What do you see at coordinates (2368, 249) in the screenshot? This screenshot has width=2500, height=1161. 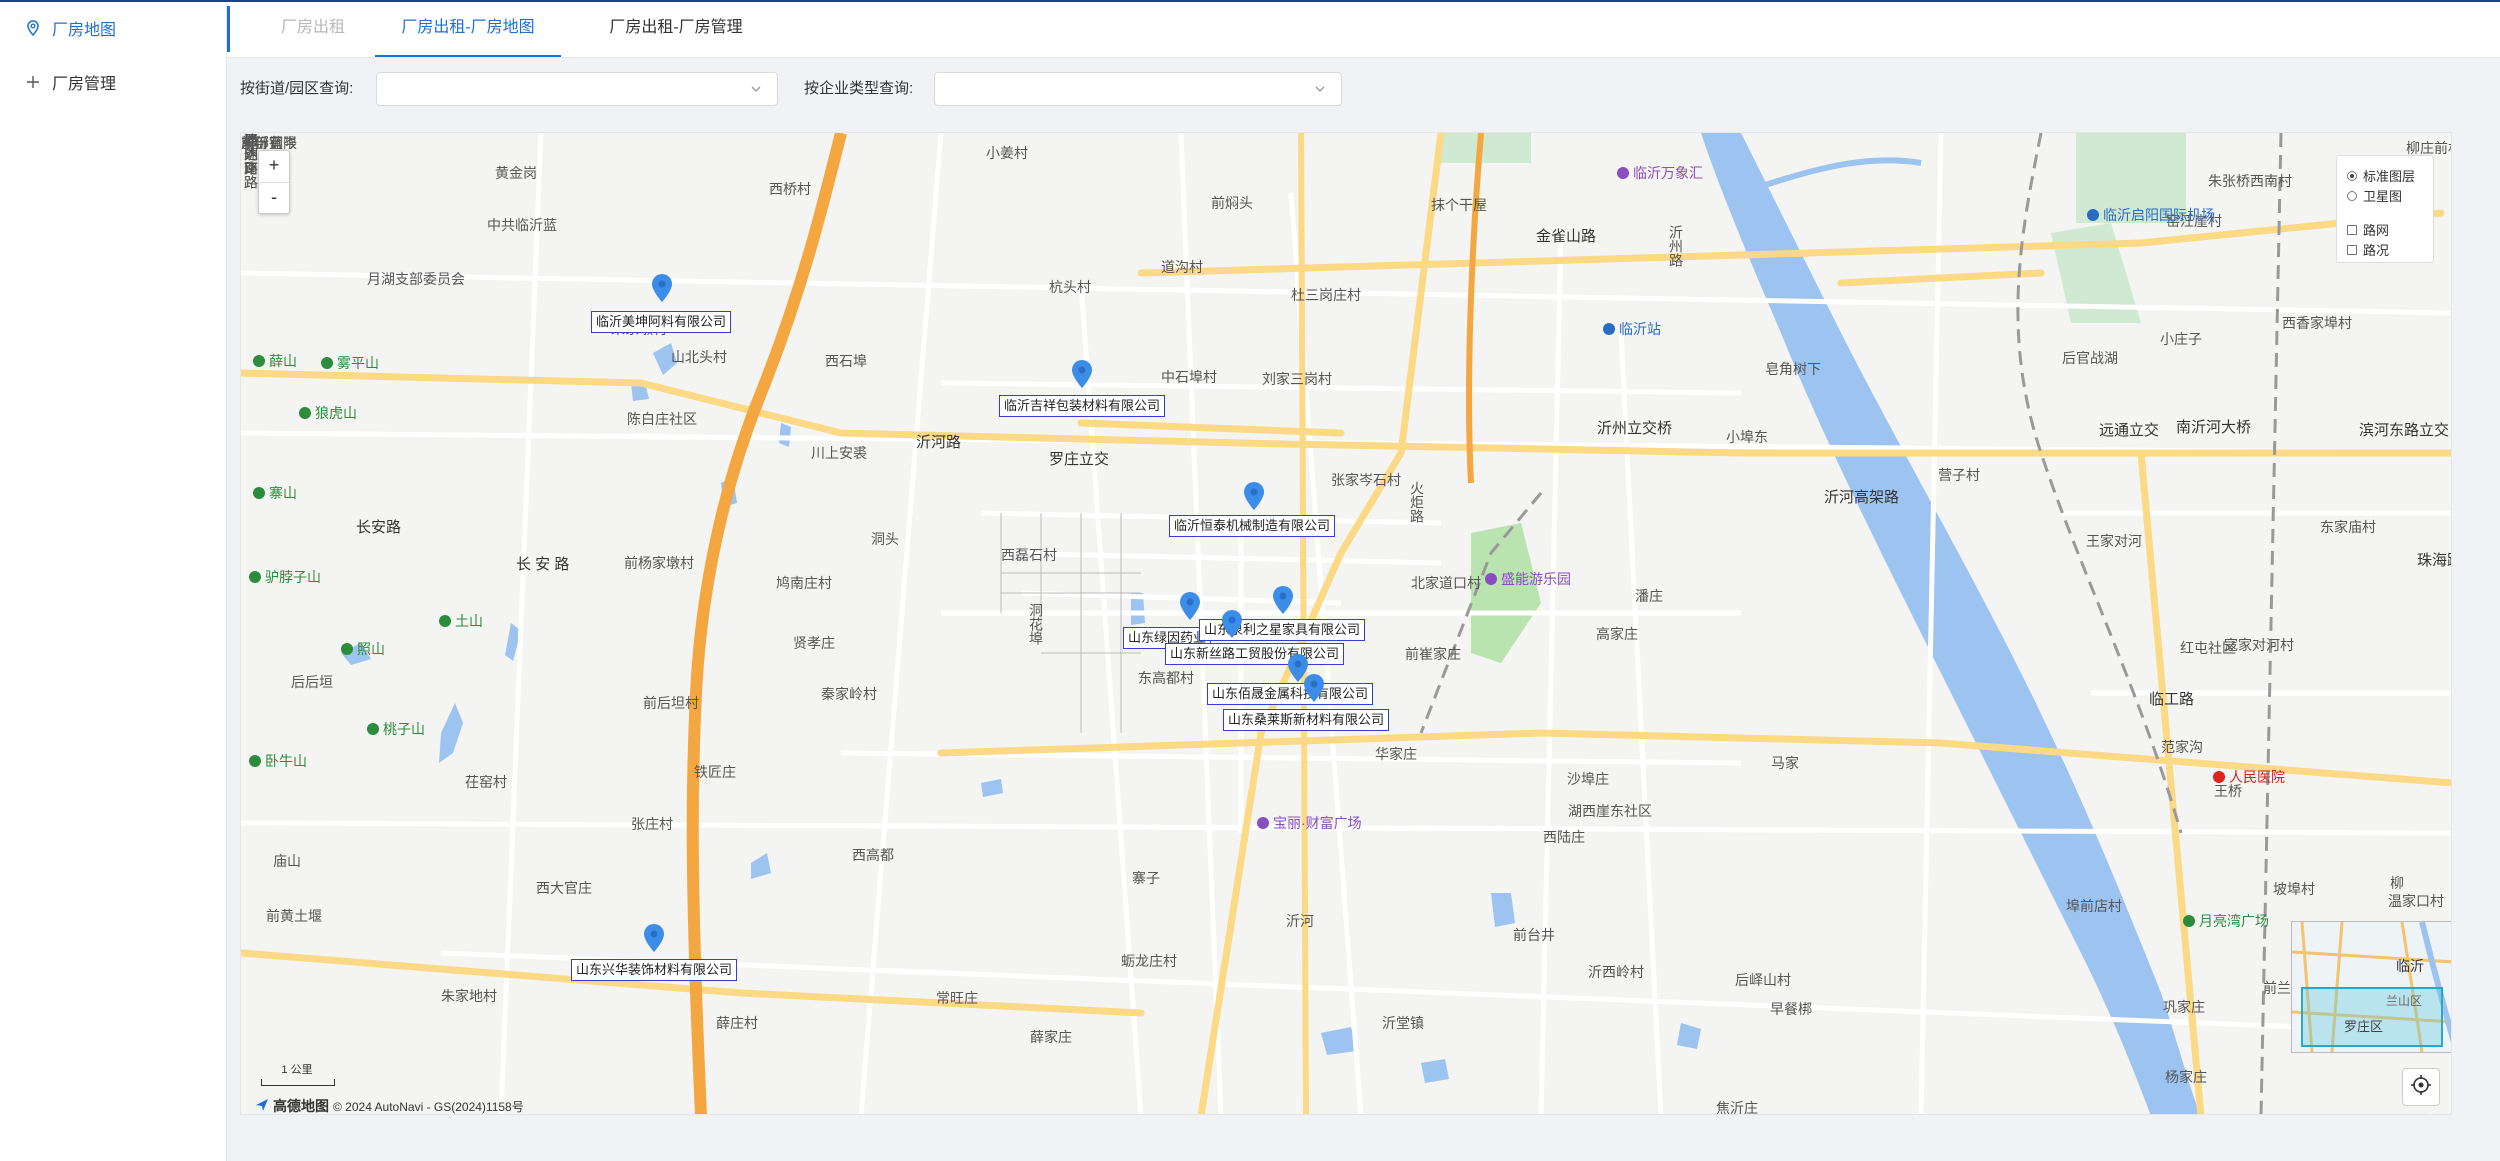 I see `layer-traffic-option: 路况` at bounding box center [2368, 249].